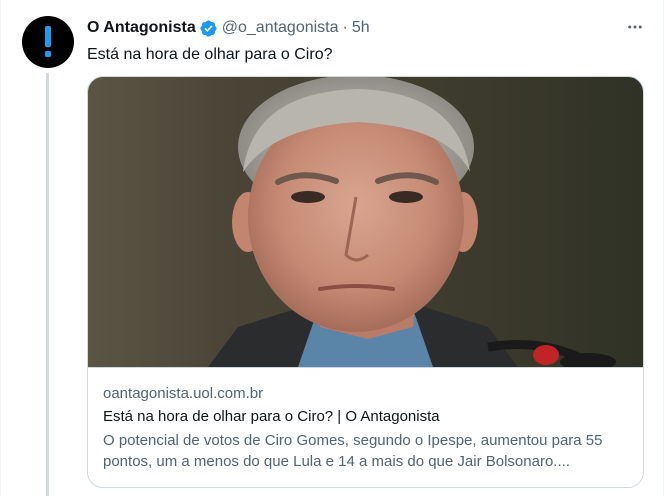  Describe the element at coordinates (141, 28) in the screenshot. I see `author-display-name: O Antagonista` at that location.